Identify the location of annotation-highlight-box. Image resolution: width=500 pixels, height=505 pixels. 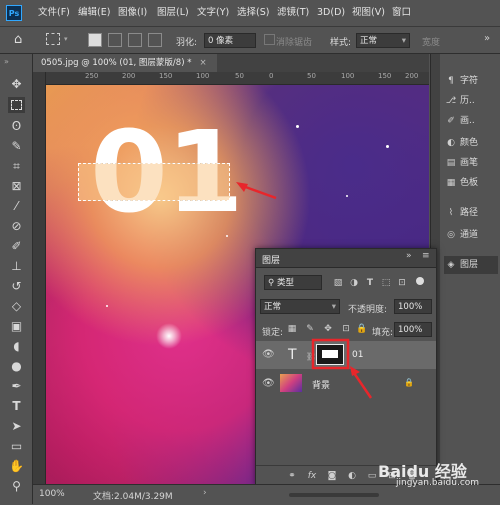
(330, 354).